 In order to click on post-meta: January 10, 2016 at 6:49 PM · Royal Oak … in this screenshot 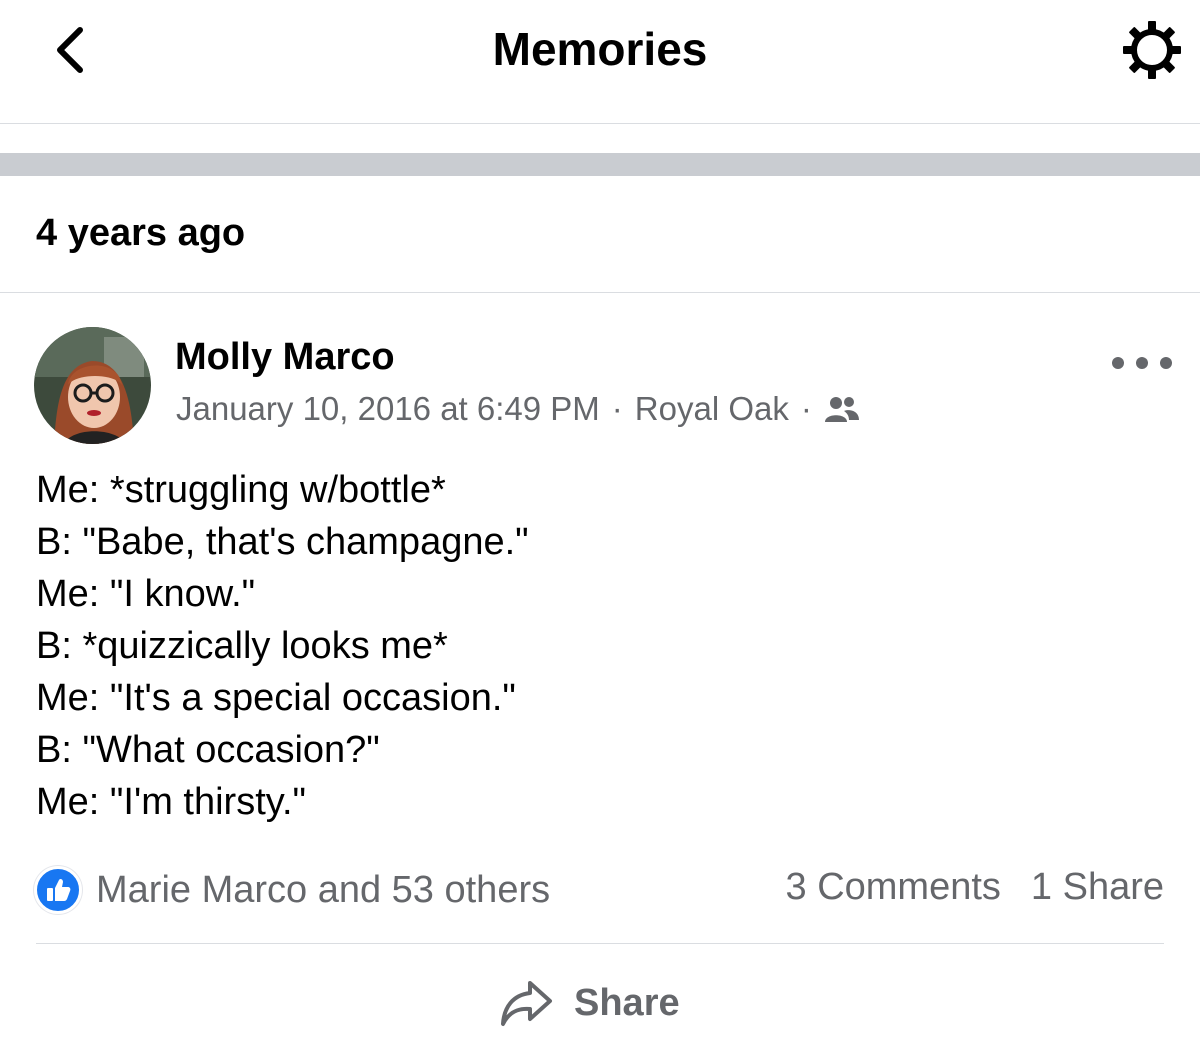, I will do `click(518, 409)`.